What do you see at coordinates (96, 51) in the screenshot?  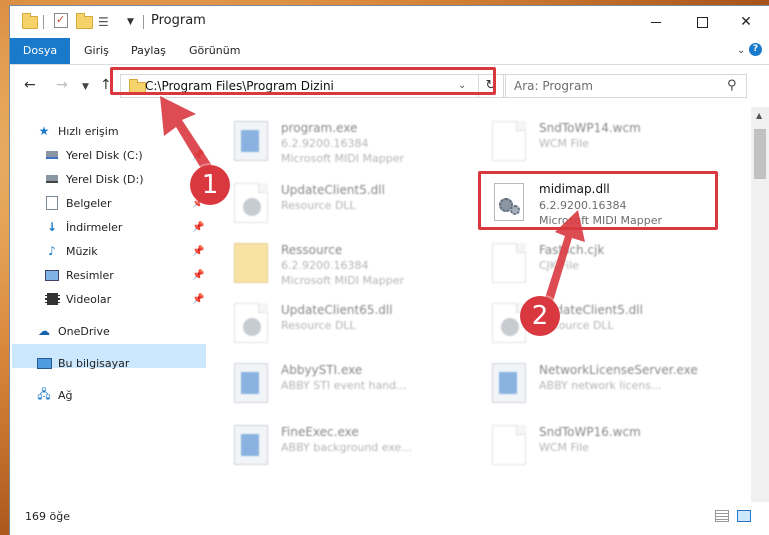 I see `tab-home: Giriş` at bounding box center [96, 51].